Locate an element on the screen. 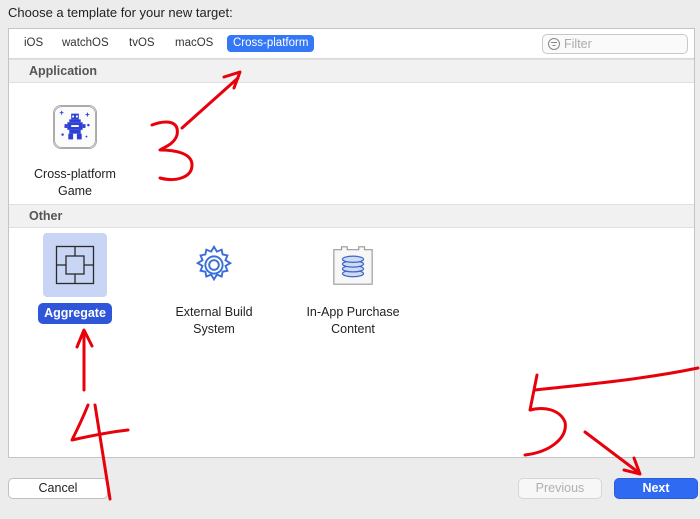 This screenshot has height=519, width=700. aggregate-icon is located at coordinates (75, 265).